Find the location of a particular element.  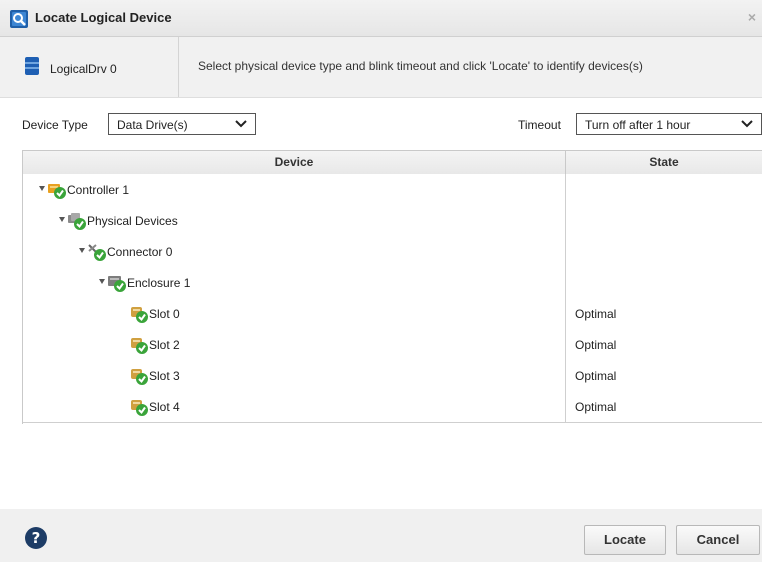

device-label: Physical Devices is located at coordinates (132, 221).